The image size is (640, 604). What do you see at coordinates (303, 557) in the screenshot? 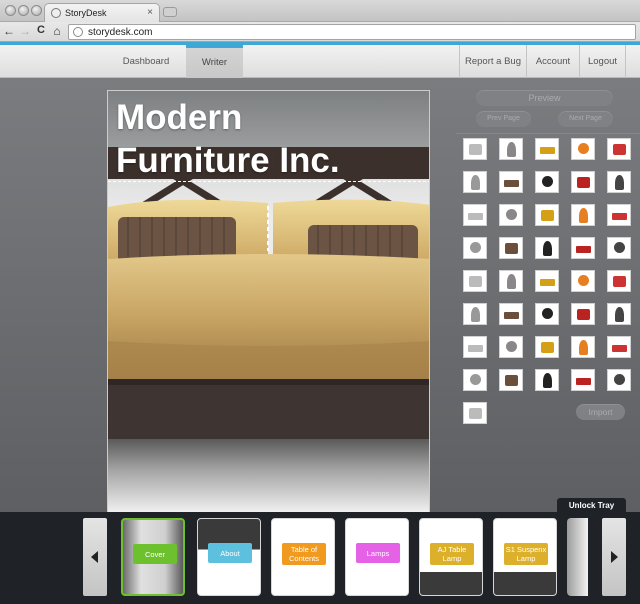
I see `tray-page-card: Table of Contents` at bounding box center [303, 557].